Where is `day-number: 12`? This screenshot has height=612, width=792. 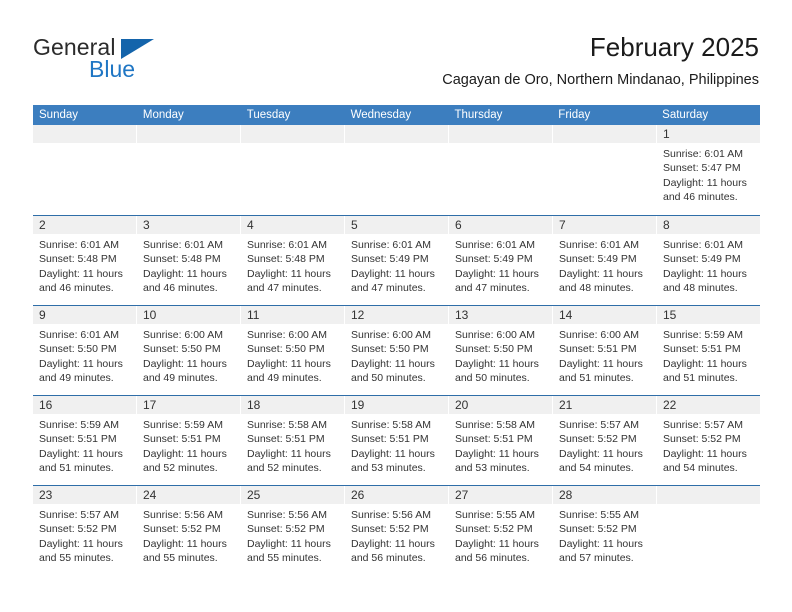 day-number: 12 is located at coordinates (396, 315).